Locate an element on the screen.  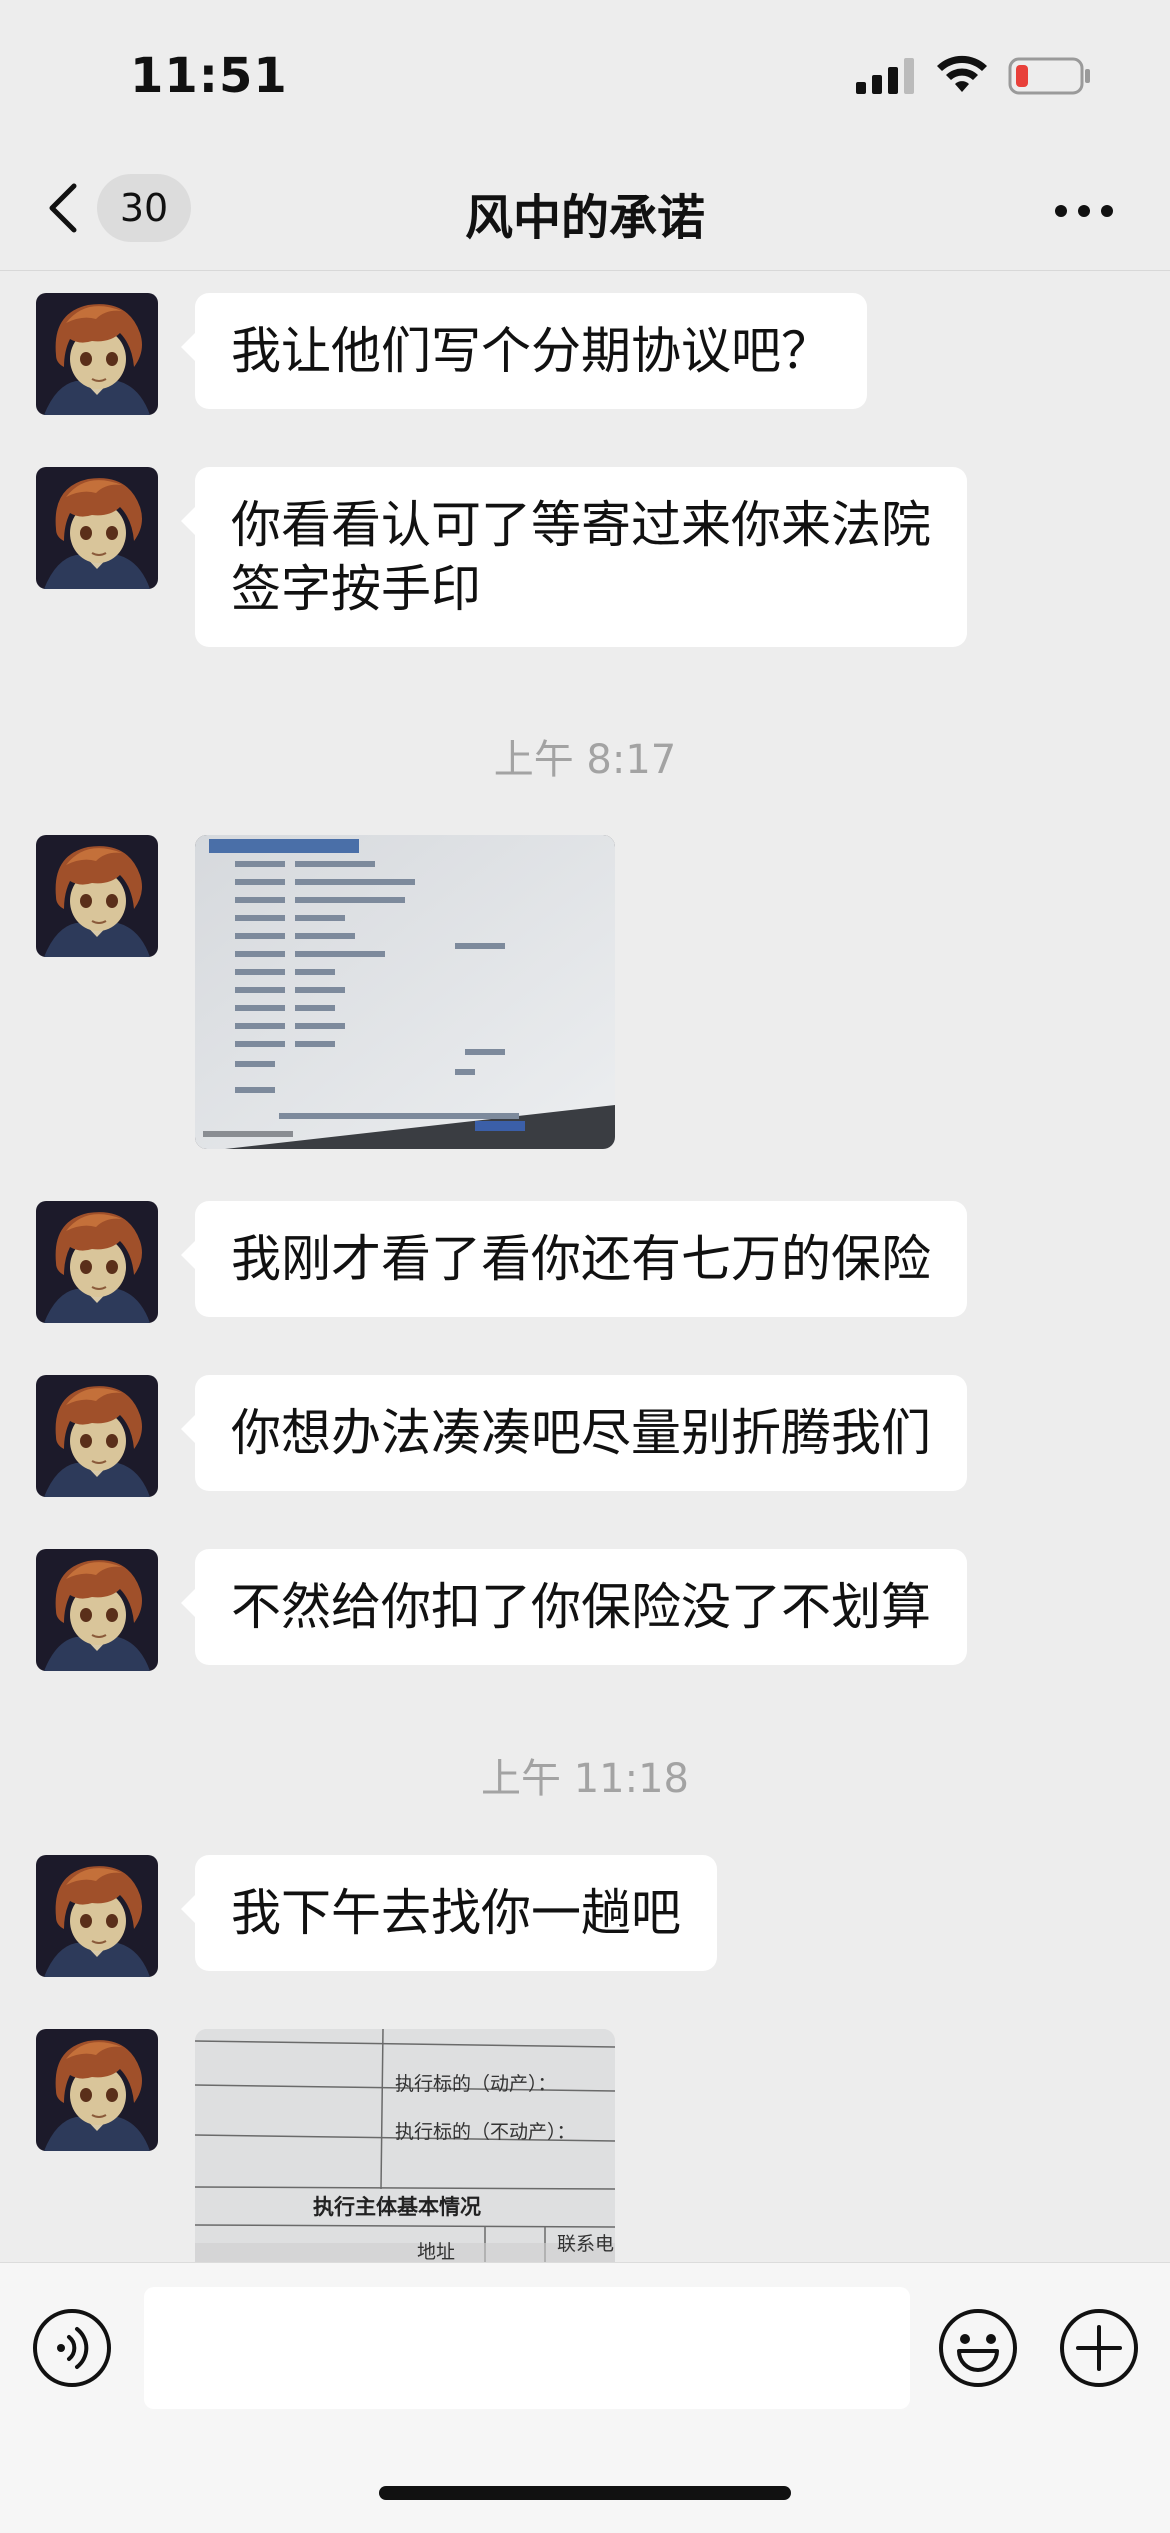
message-bubble: 我刚才看了看你还有七万的保险 is located at coordinates (574, 1259).